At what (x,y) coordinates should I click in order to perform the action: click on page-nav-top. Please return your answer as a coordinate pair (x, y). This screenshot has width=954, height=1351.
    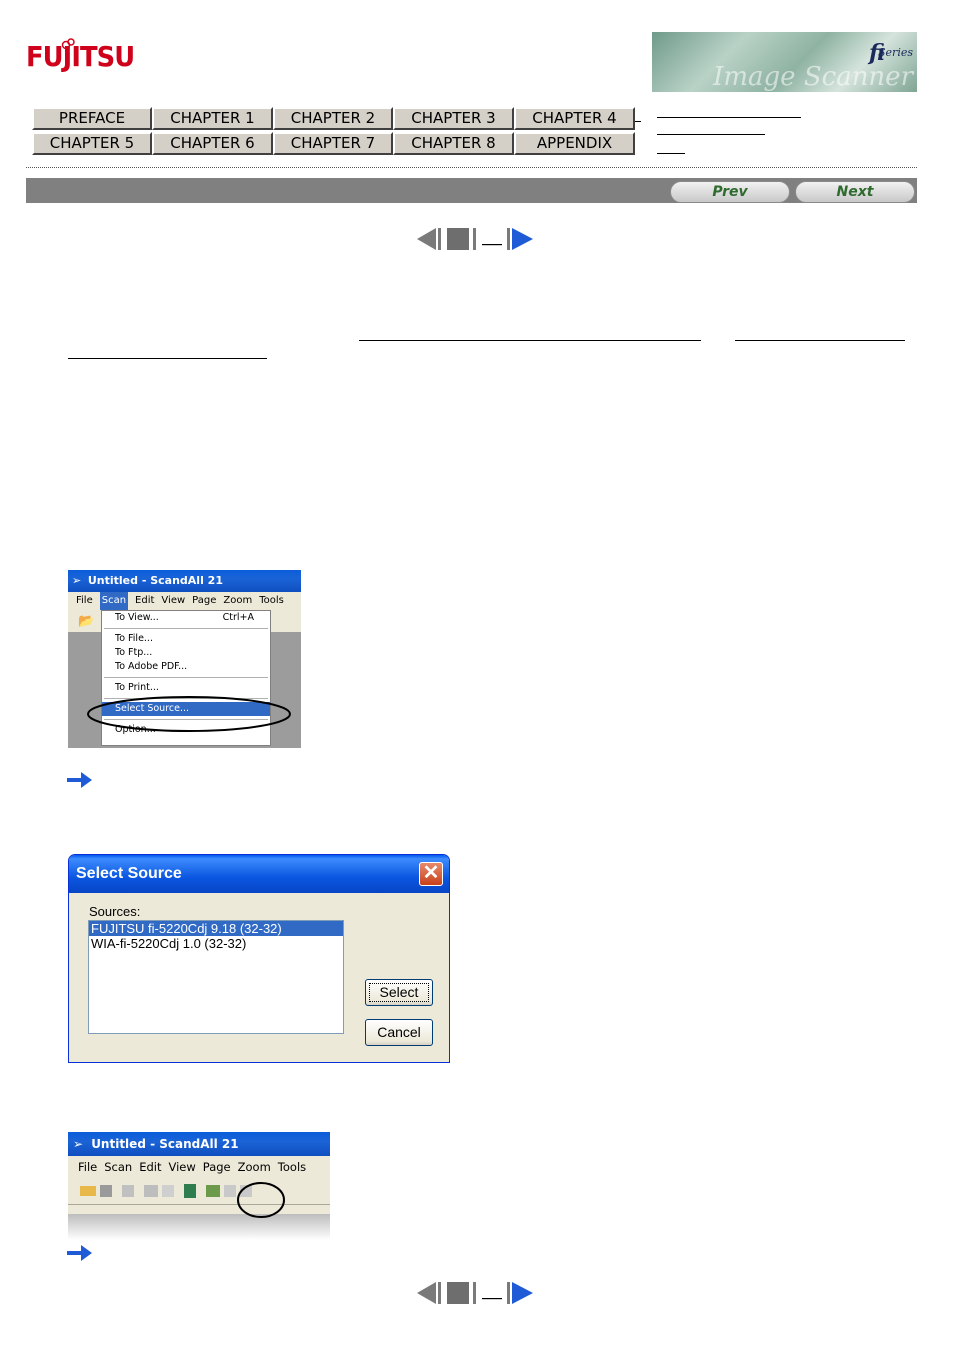
    Looking at the image, I should click on (475, 239).